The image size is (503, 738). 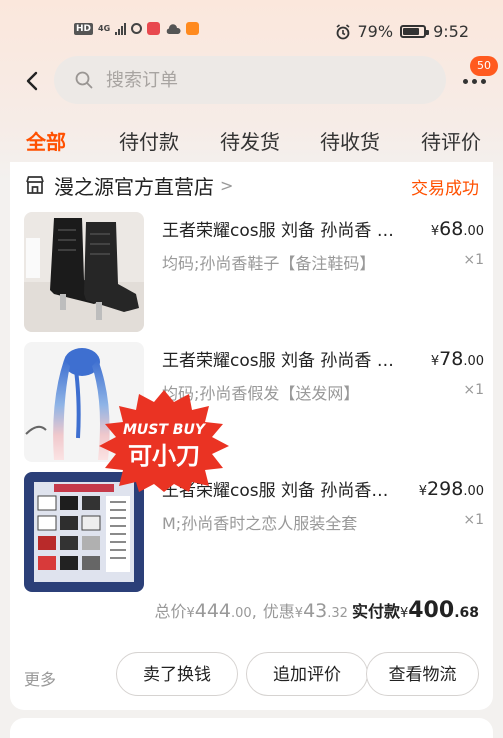 I want to click on network-type: 4G, so click(x=104, y=28).